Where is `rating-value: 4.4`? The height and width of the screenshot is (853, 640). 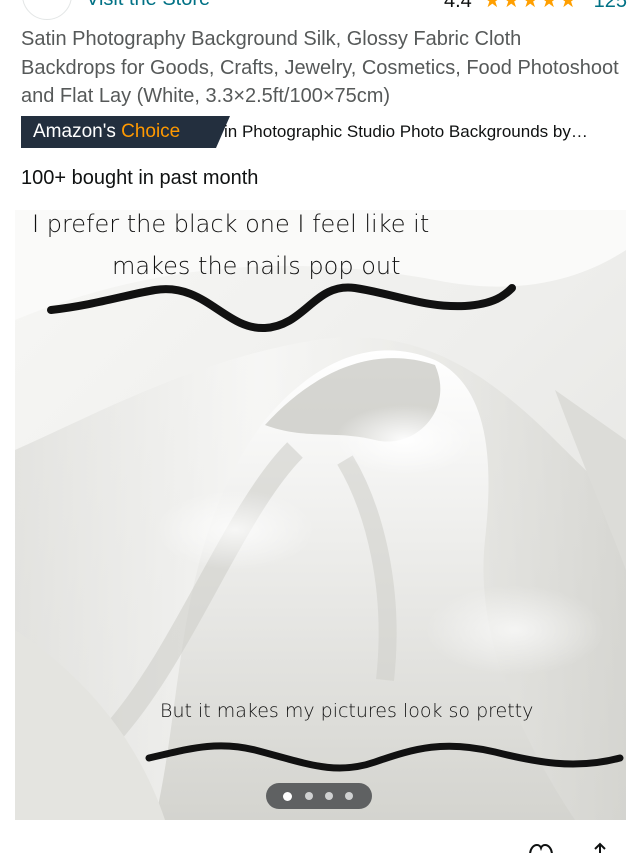
rating-value: 4.4 is located at coordinates (458, 6).